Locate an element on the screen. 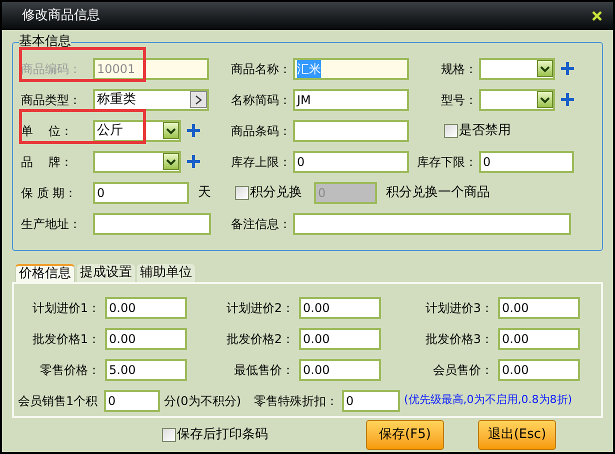 This screenshot has width=615, height=454. field-label: 计划进价3： is located at coordinates (459, 308).